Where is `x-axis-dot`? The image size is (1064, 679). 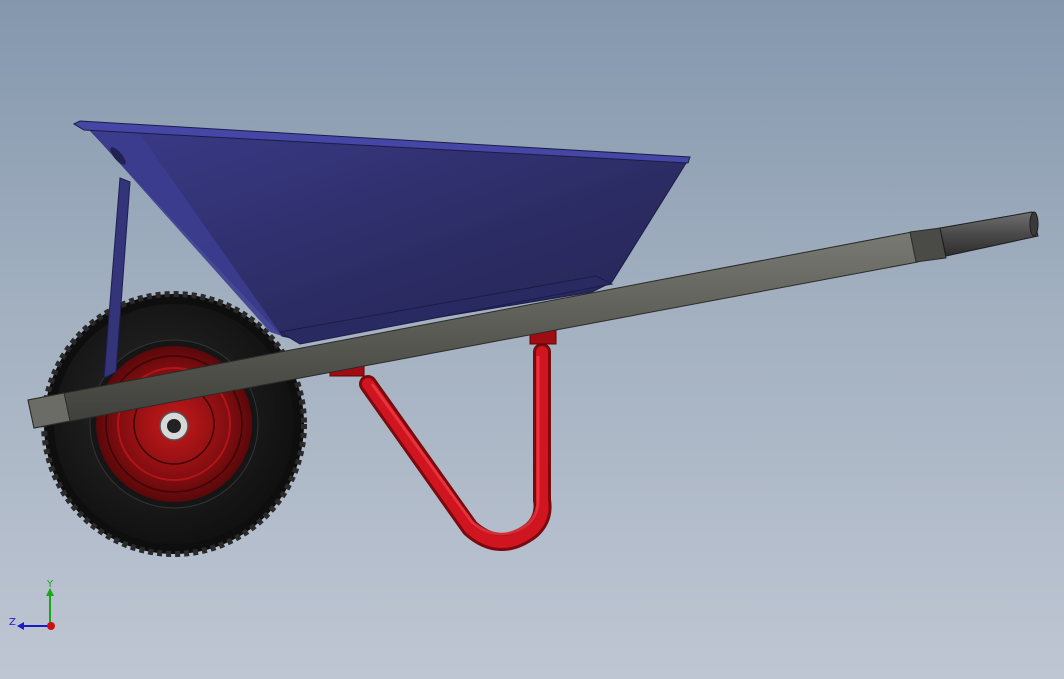
x-axis-dot is located at coordinates (51, 626).